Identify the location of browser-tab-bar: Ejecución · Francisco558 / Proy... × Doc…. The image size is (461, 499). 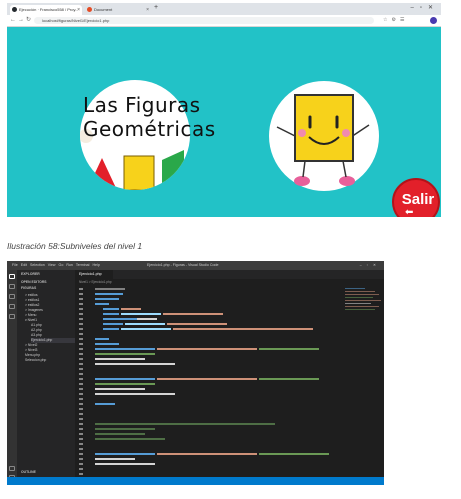
(224, 9).